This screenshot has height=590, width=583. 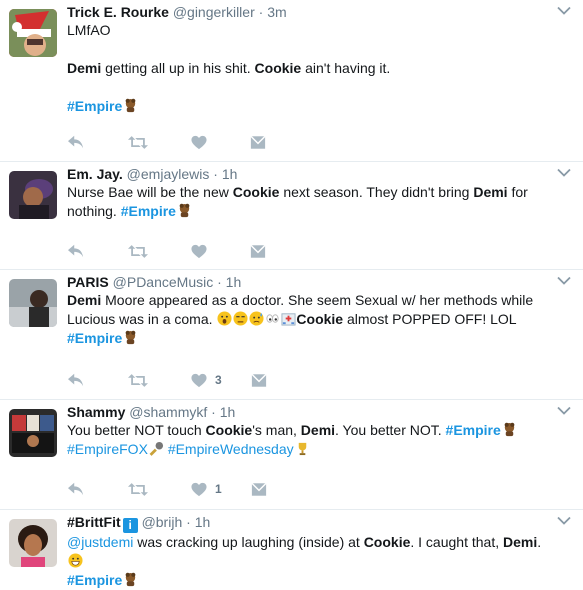 I want to click on user-handle: @gingerkiller, so click(x=214, y=12).